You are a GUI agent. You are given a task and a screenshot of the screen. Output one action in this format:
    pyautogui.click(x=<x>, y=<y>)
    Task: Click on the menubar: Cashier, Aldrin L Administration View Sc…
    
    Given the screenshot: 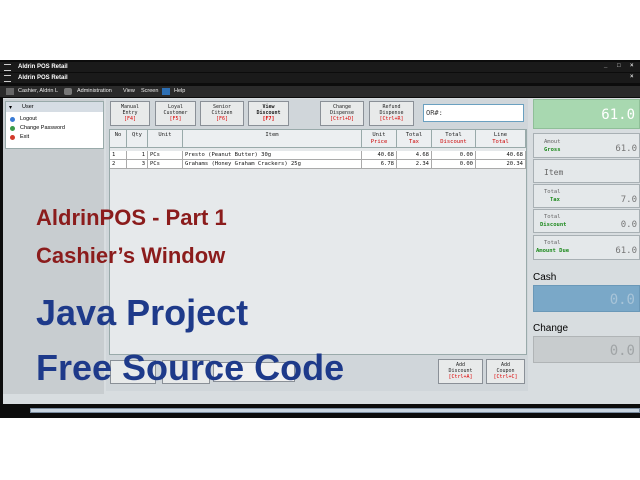 What is the action you would take?
    pyautogui.click(x=320, y=91)
    